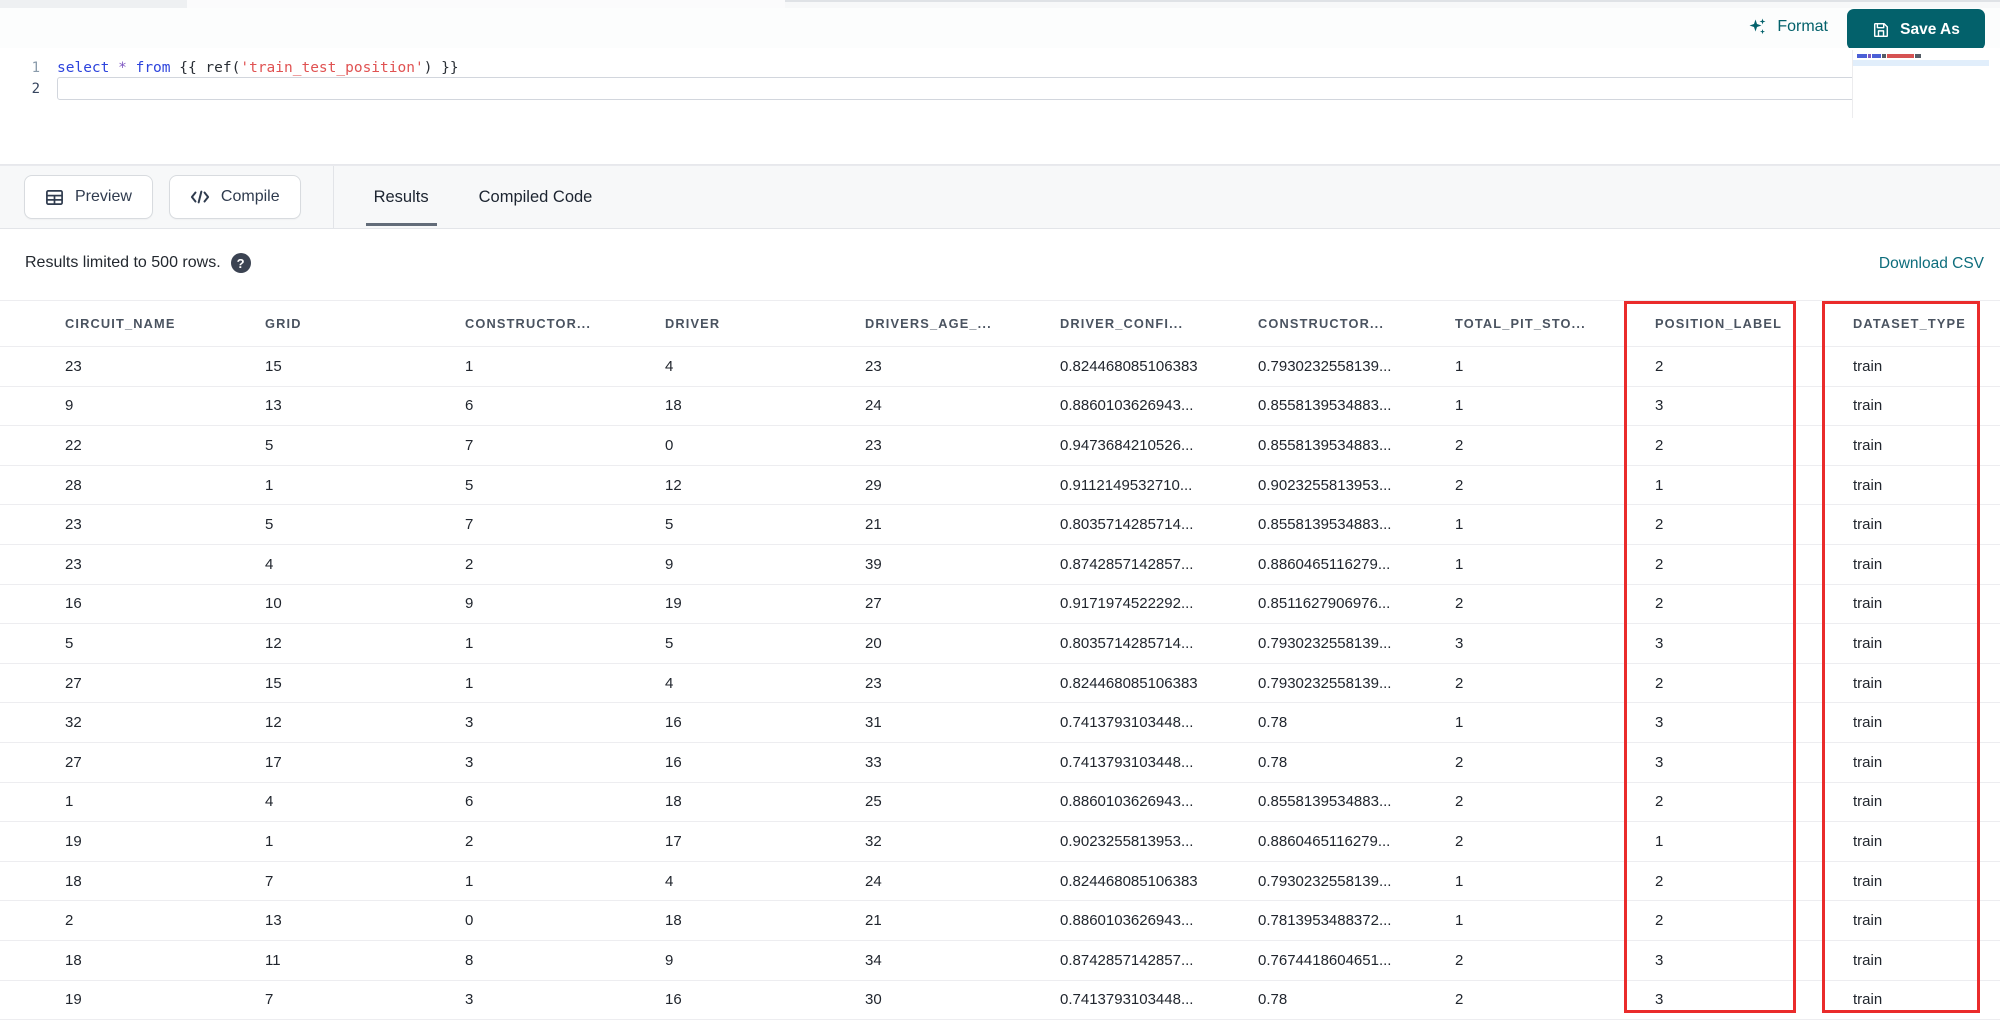 The image size is (2000, 1020). Describe the element at coordinates (88, 197) in the screenshot. I see `preview-button: Preview` at that location.